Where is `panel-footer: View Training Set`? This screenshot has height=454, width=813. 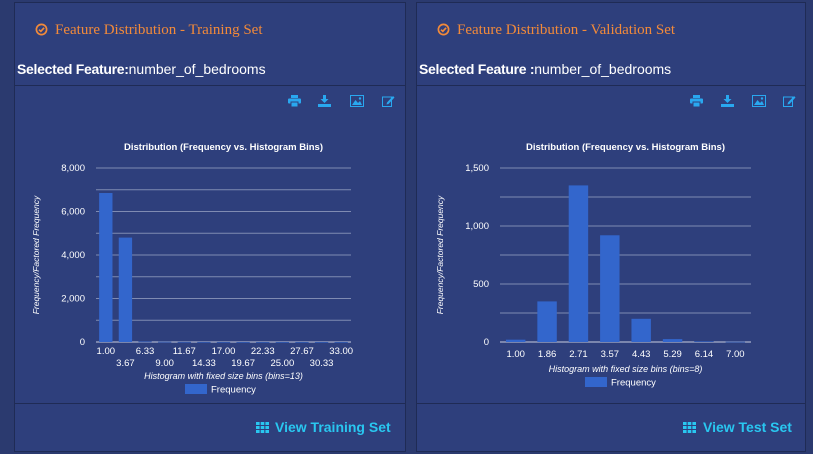 panel-footer: View Training Set is located at coordinates (210, 428).